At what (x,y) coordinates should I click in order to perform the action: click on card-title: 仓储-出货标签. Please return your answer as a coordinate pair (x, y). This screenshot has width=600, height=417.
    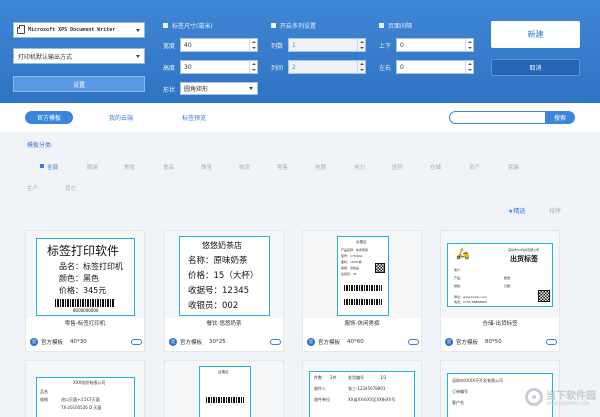
    Looking at the image, I should click on (500, 324).